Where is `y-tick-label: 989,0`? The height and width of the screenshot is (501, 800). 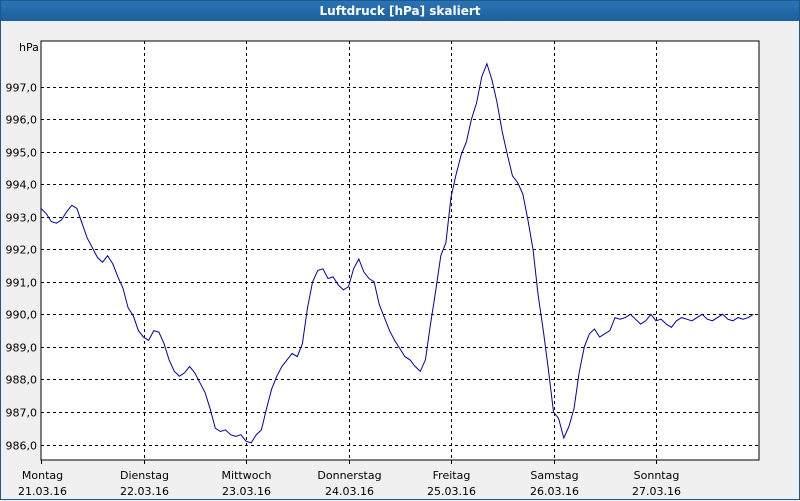
y-tick-label: 989,0 is located at coordinates (22, 348).